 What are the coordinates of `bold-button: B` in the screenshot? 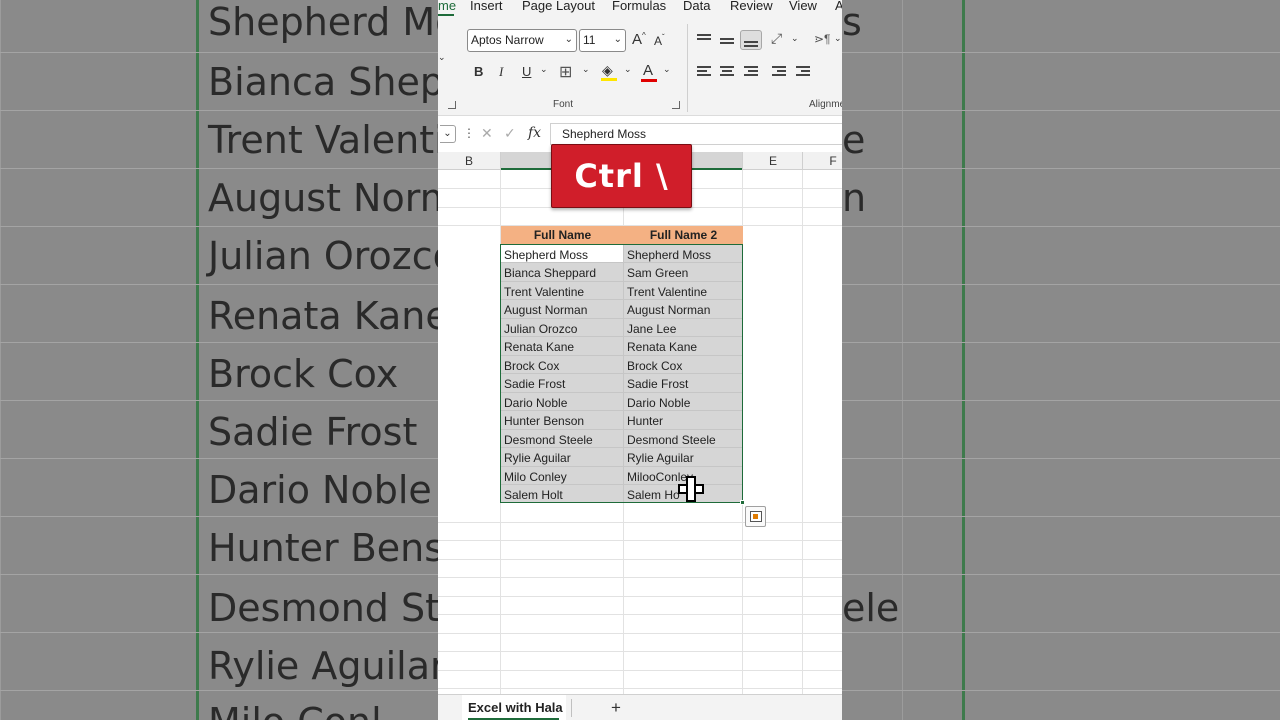 It's located at (478, 71).